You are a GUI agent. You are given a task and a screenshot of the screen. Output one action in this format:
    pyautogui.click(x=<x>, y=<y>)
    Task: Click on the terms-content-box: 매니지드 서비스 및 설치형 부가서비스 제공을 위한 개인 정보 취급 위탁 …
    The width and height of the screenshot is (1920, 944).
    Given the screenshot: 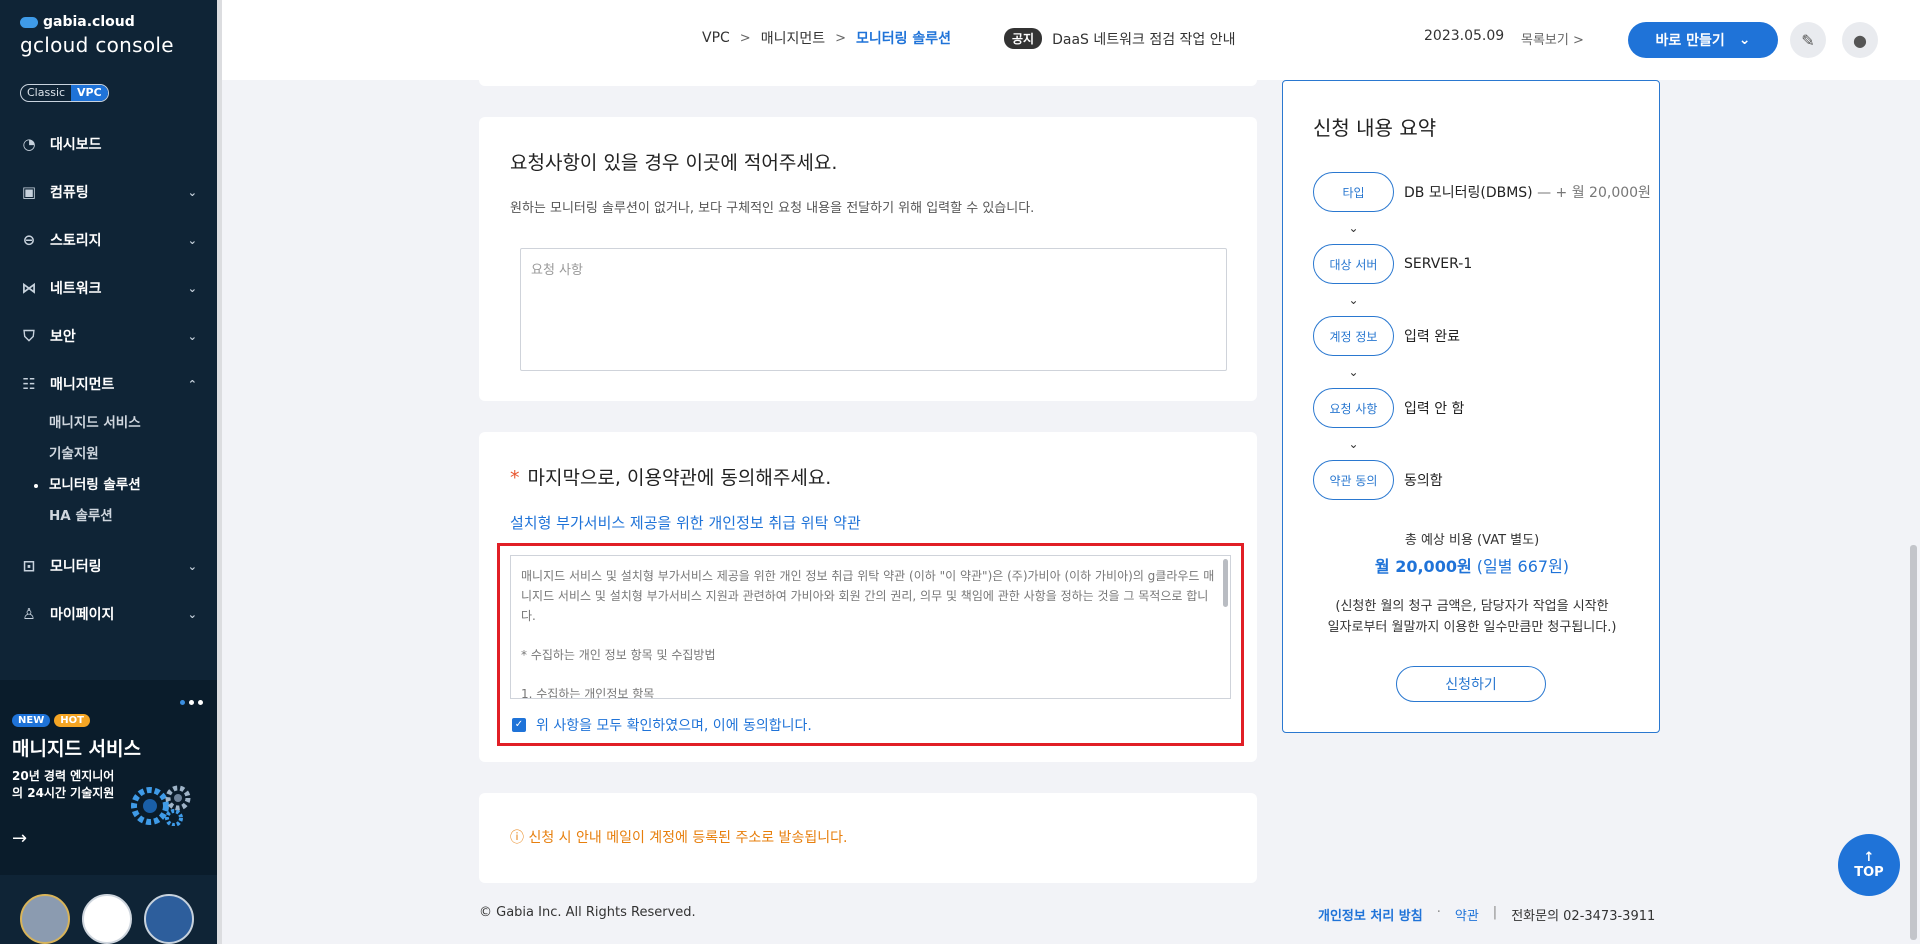 What is the action you would take?
    pyautogui.click(x=870, y=627)
    